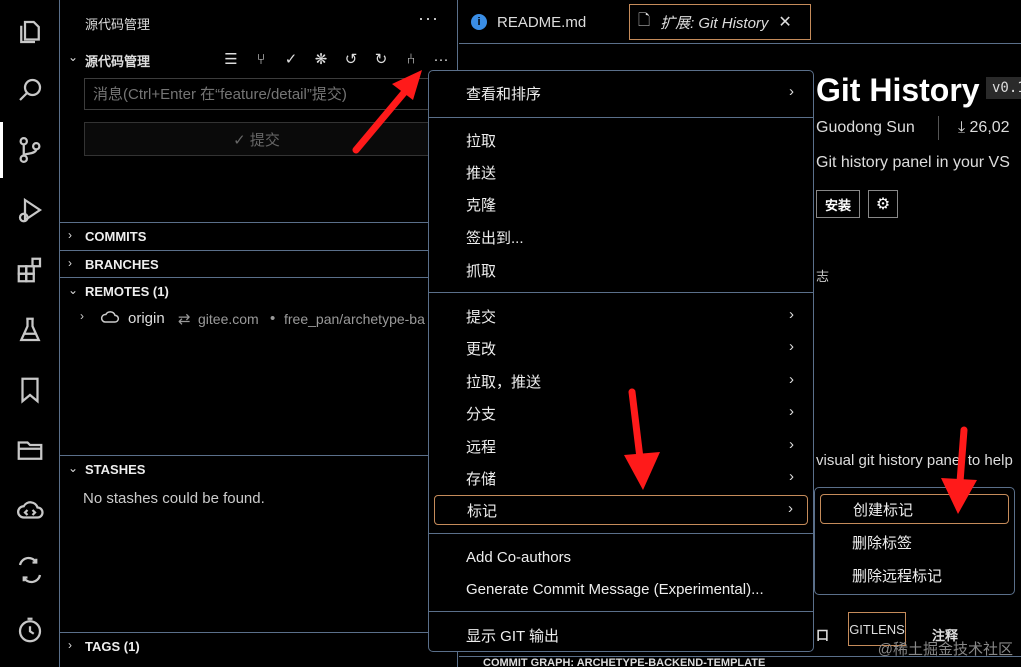 The image size is (1021, 667). Describe the element at coordinates (30, 330) in the screenshot. I see `testing-icon` at that location.